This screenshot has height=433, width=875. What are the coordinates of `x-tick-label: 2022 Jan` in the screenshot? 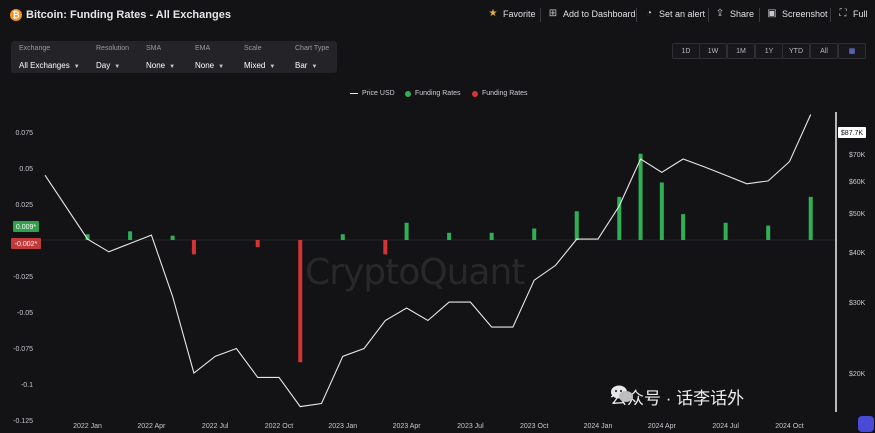 It's located at (87, 426).